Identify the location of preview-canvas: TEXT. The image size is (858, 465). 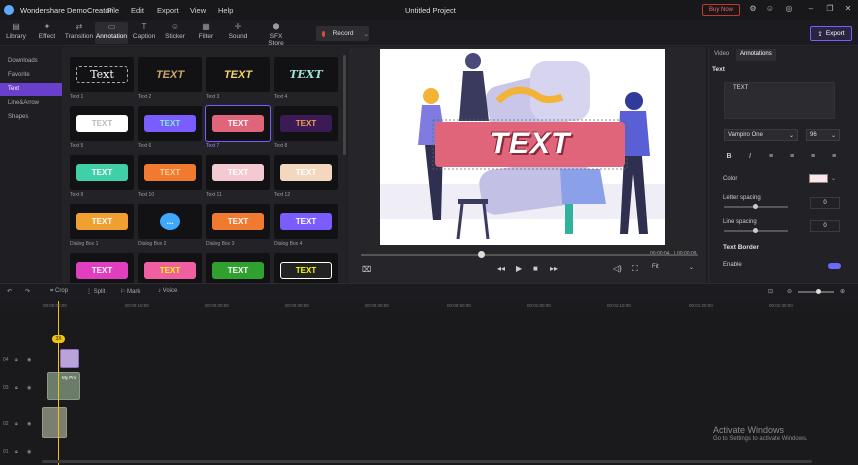
(522, 147).